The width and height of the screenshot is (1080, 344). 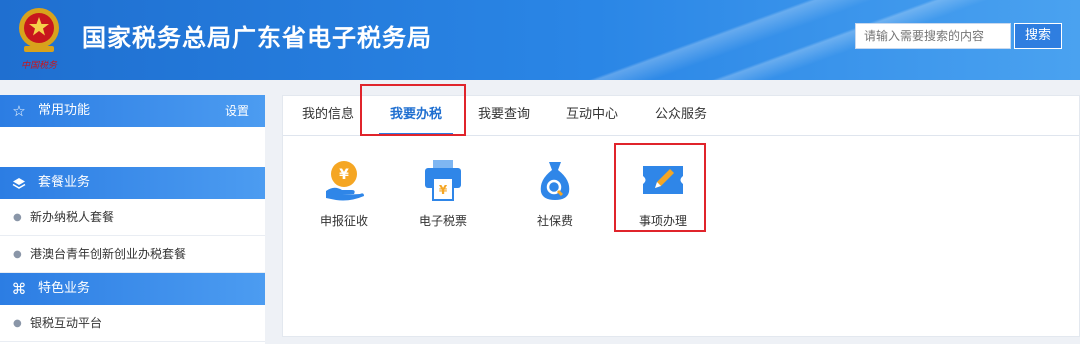 I want to click on highlight-box-function, so click(x=660, y=187).